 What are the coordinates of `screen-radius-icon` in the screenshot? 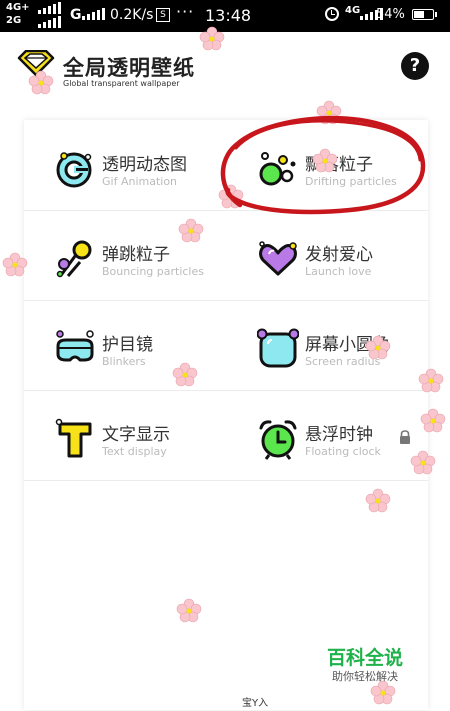 It's located at (278, 348).